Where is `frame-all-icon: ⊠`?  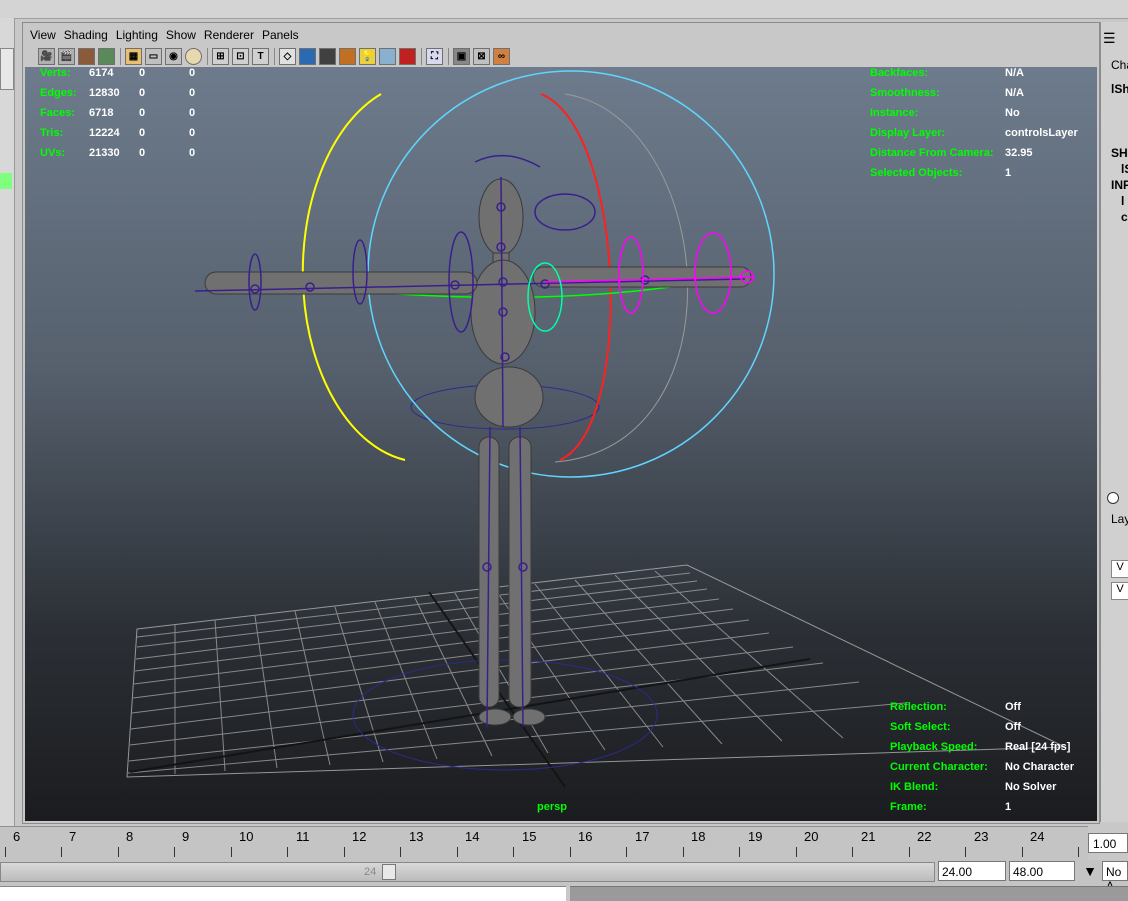
frame-all-icon: ⊠ is located at coordinates (481, 56).